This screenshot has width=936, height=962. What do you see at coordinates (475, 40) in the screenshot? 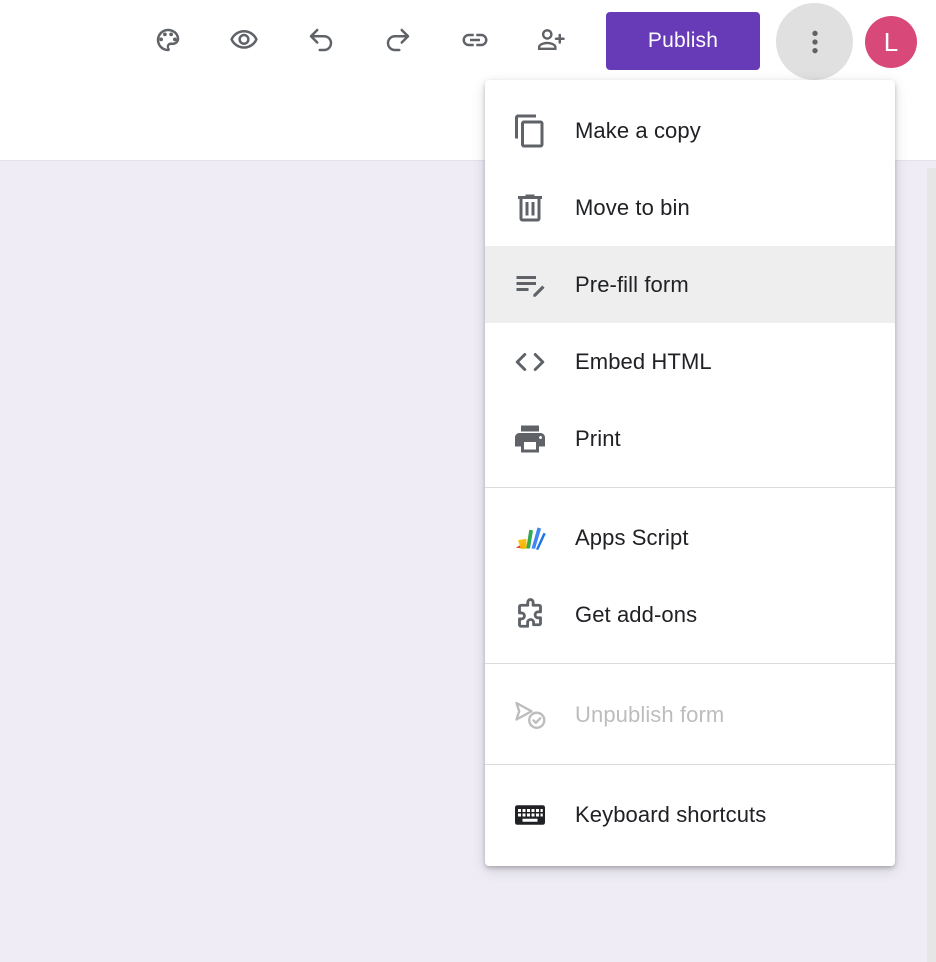
I see `link-icon` at bounding box center [475, 40].